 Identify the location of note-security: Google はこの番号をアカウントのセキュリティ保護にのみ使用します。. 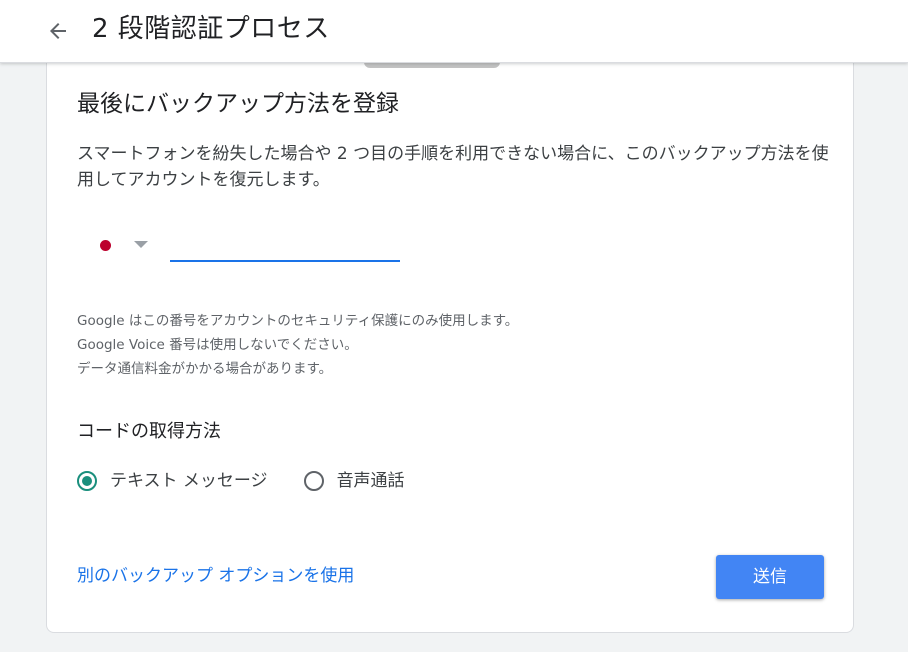
(298, 321).